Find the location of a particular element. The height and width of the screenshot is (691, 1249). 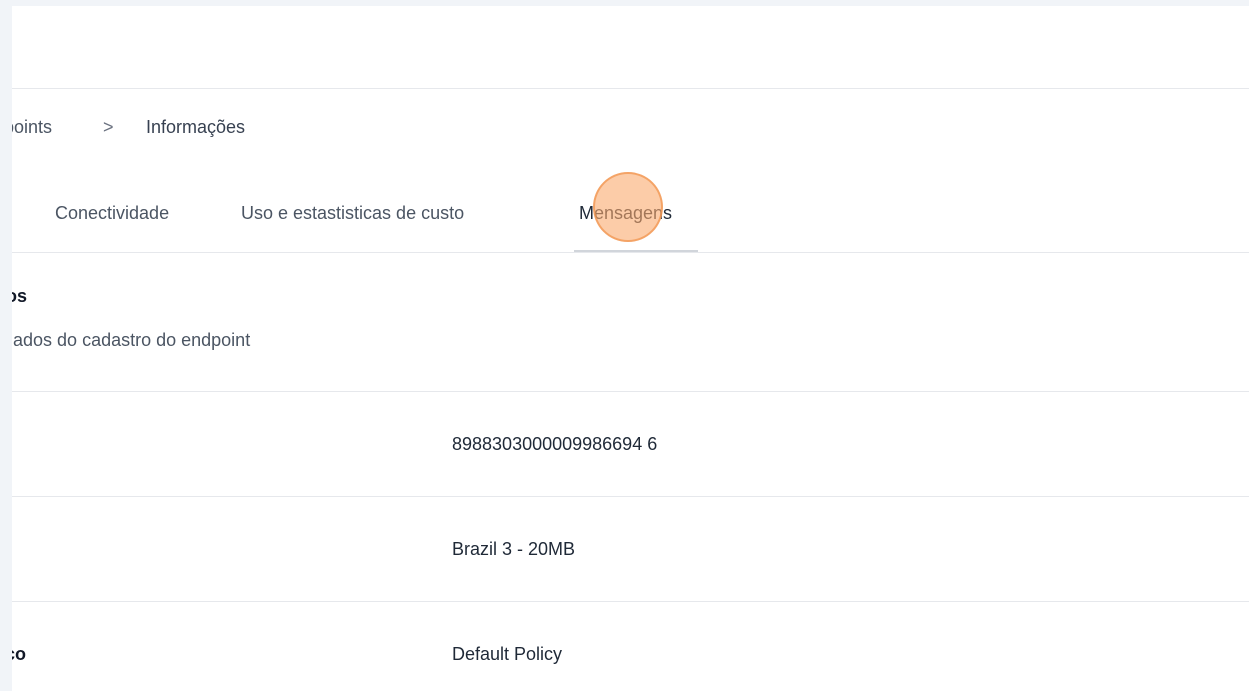

tab-uso-e-estatisticas: Uso e estastisticas de custo is located at coordinates (352, 213).